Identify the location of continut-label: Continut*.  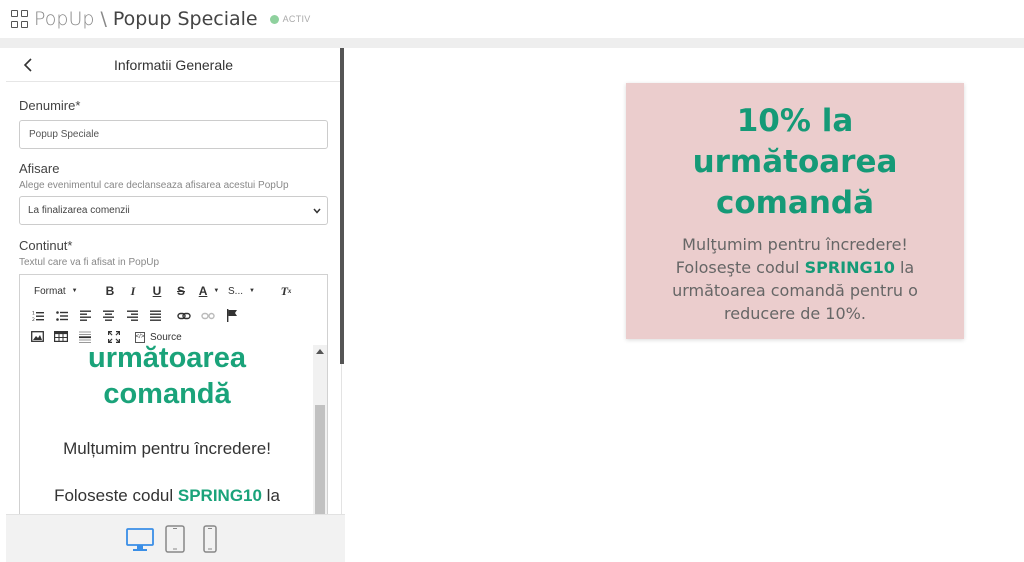
(46, 245).